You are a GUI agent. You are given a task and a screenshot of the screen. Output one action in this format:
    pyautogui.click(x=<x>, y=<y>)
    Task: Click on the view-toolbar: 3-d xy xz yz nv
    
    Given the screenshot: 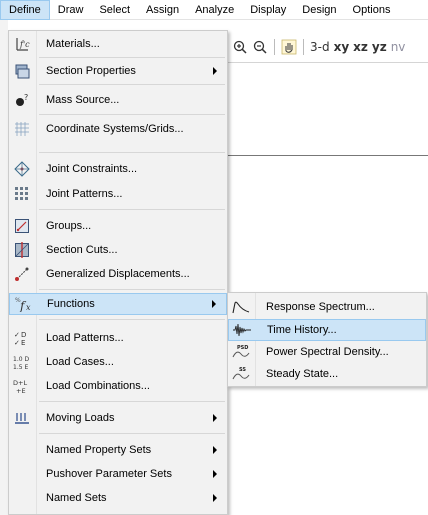 What is the action you would take?
    pyautogui.click(x=328, y=47)
    